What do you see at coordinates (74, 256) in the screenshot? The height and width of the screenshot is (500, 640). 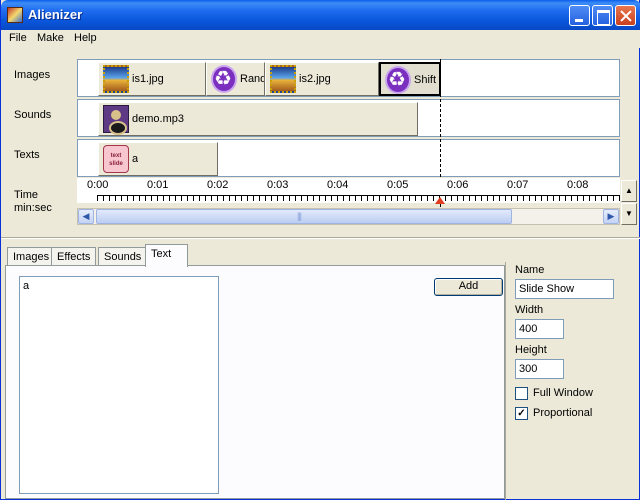 I see `tab-effects: Effects` at bounding box center [74, 256].